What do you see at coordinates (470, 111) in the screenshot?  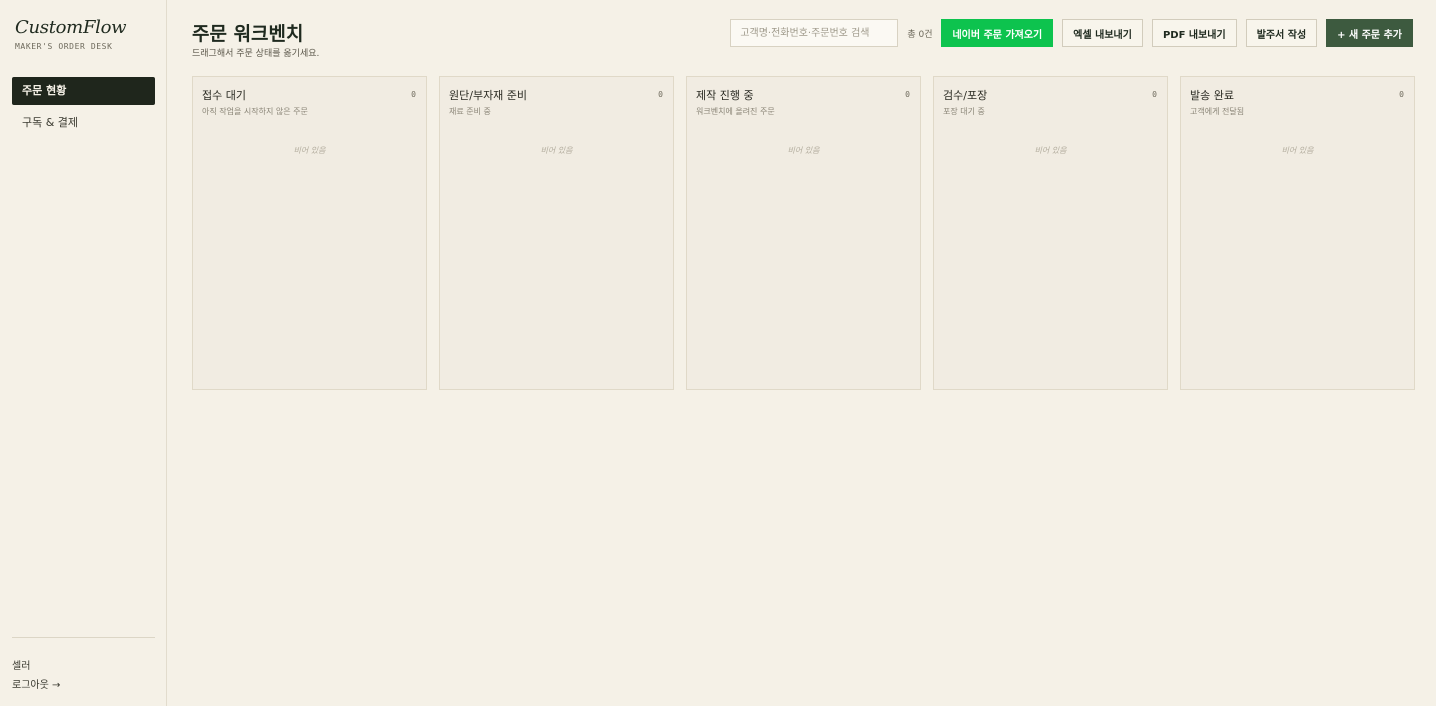 I see `column-description: 재료 준비 중` at bounding box center [470, 111].